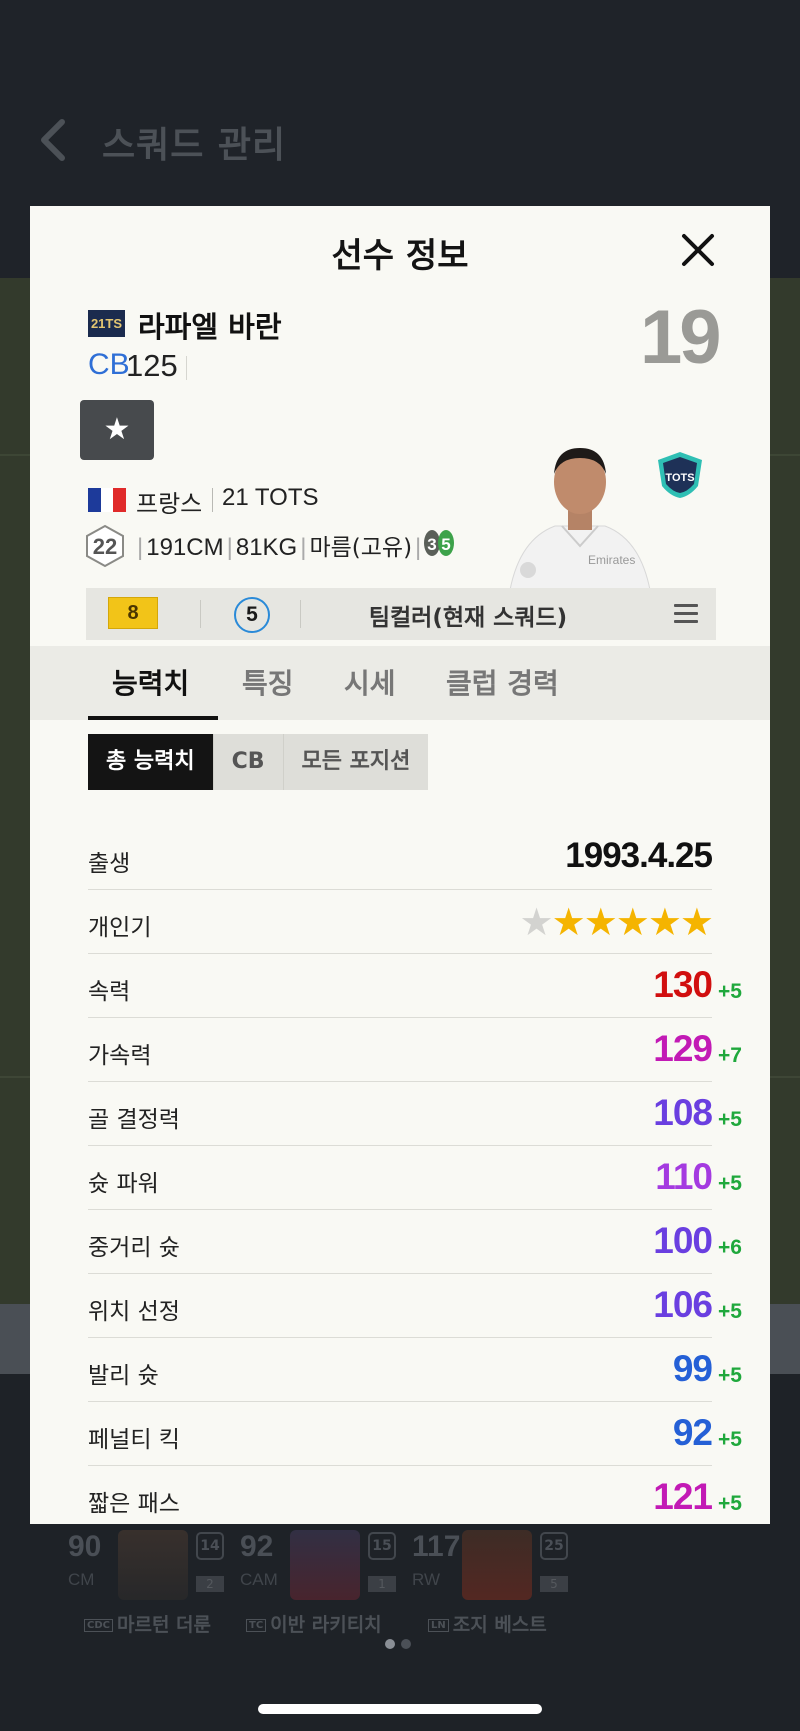 This screenshot has width=800, height=1731. Describe the element at coordinates (730, 1055) in the screenshot. I see `stat-bonus: +7` at that location.